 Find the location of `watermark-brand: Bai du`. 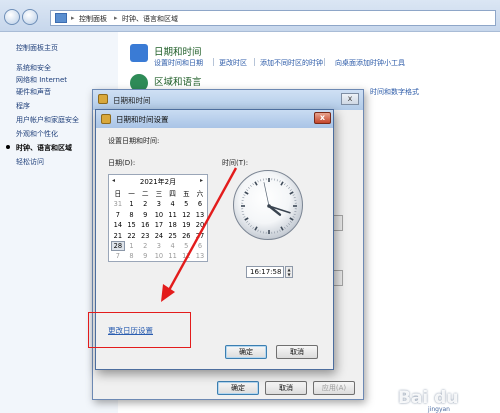

watermark-brand: Bai du is located at coordinates (428, 398).